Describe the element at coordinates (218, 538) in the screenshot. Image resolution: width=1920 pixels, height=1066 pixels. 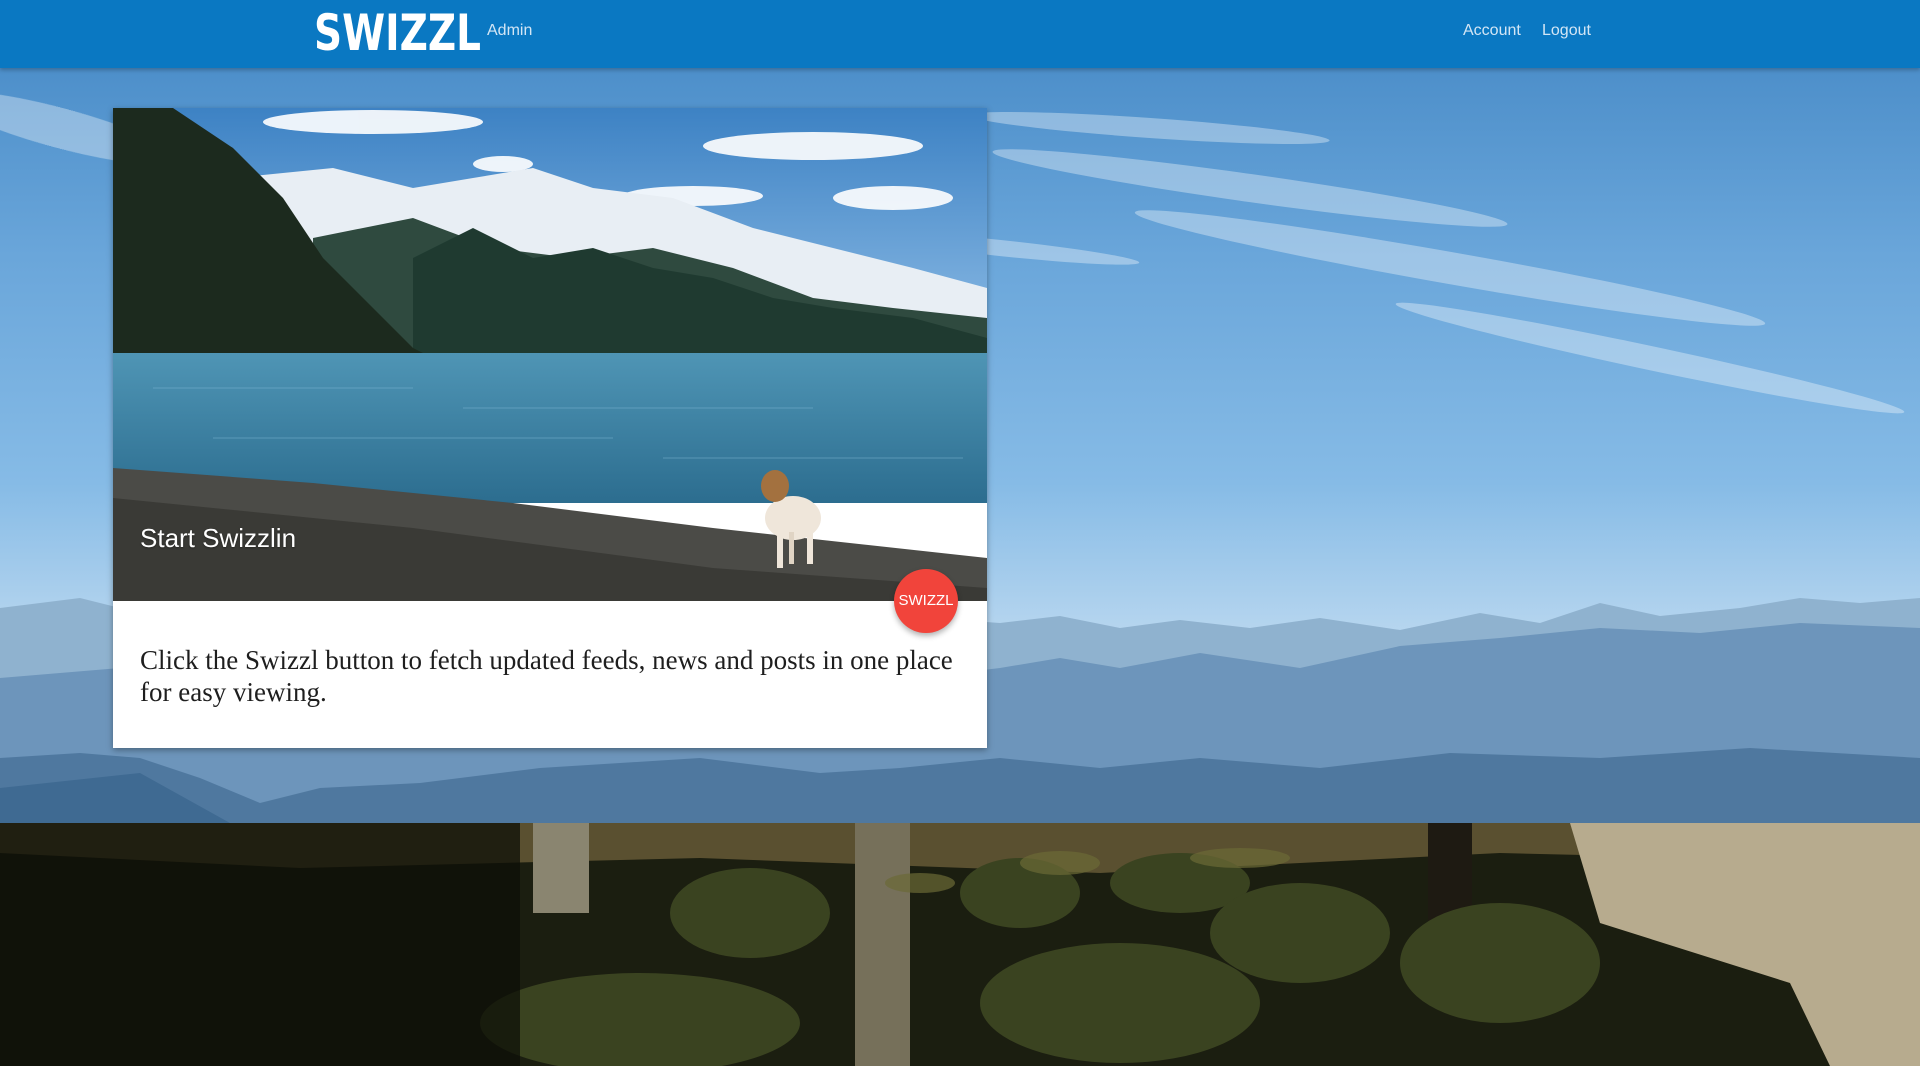
I see `card-title: Start Swizzlin` at that location.